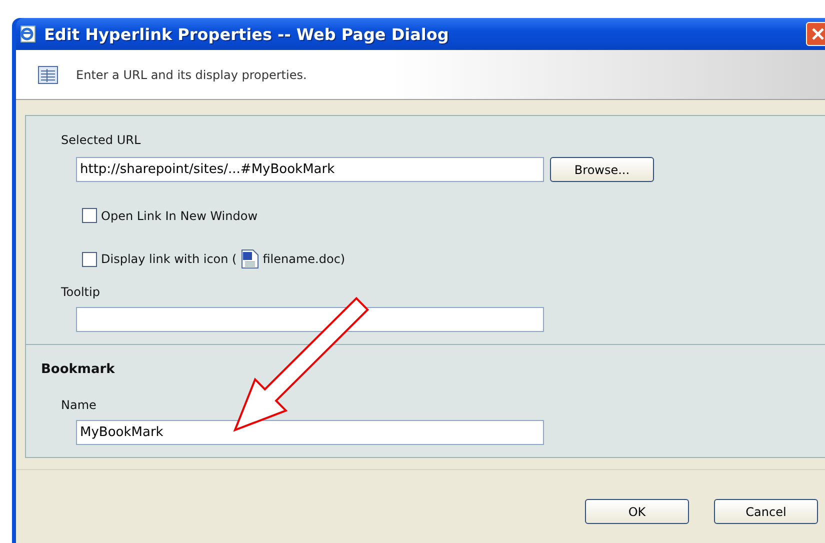  I want to click on ok-button: OK, so click(637, 511).